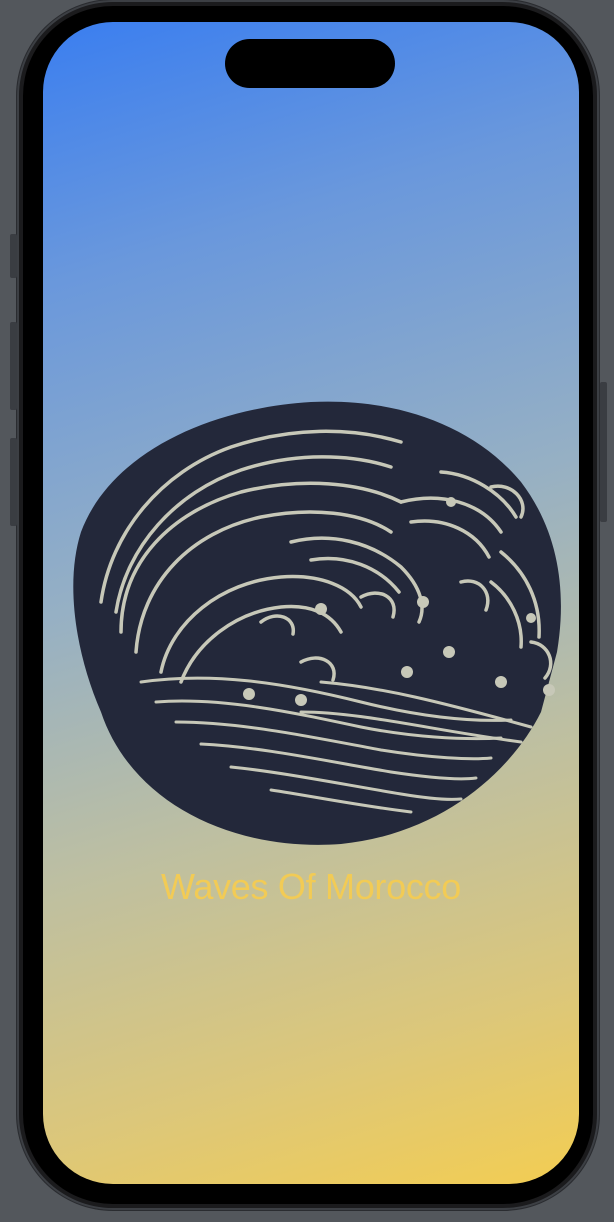 The height and width of the screenshot is (1222, 614). Describe the element at coordinates (13, 366) in the screenshot. I see `volume-up-button` at that location.